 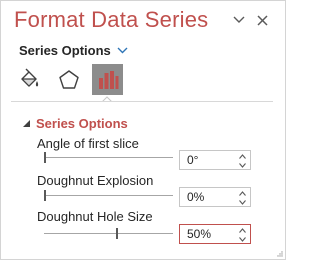 I want to click on close-icon, so click(x=262, y=20).